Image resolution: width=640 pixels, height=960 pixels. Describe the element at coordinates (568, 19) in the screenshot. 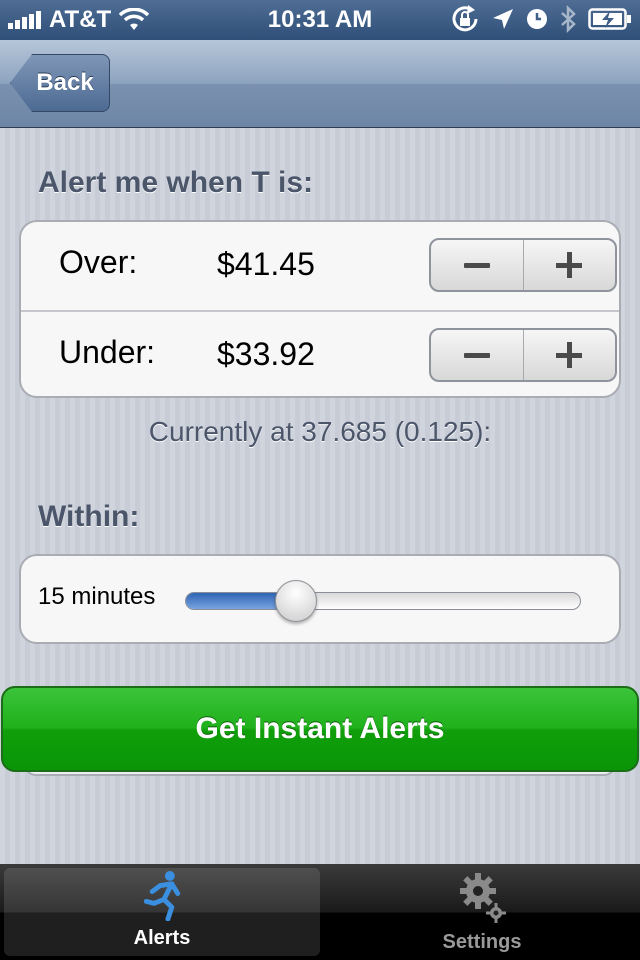

I see `bluetooth-icon` at that location.